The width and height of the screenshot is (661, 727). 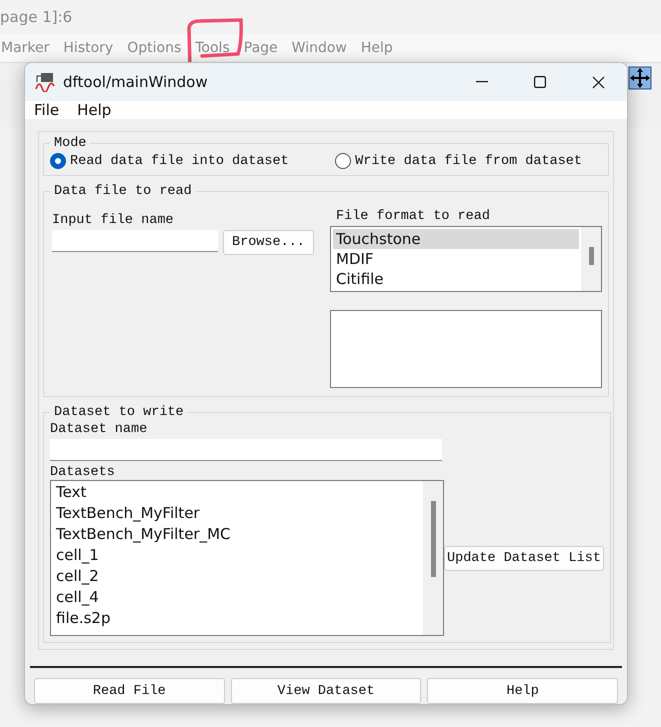 I want to click on action-button: Read File, so click(x=129, y=691).